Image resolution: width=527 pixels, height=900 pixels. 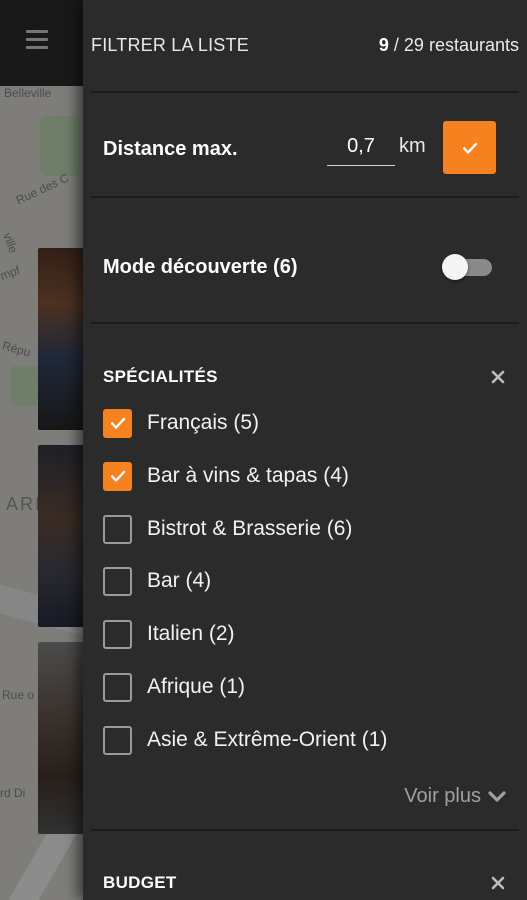 I want to click on specialty-item: Français (5), so click(x=181, y=423).